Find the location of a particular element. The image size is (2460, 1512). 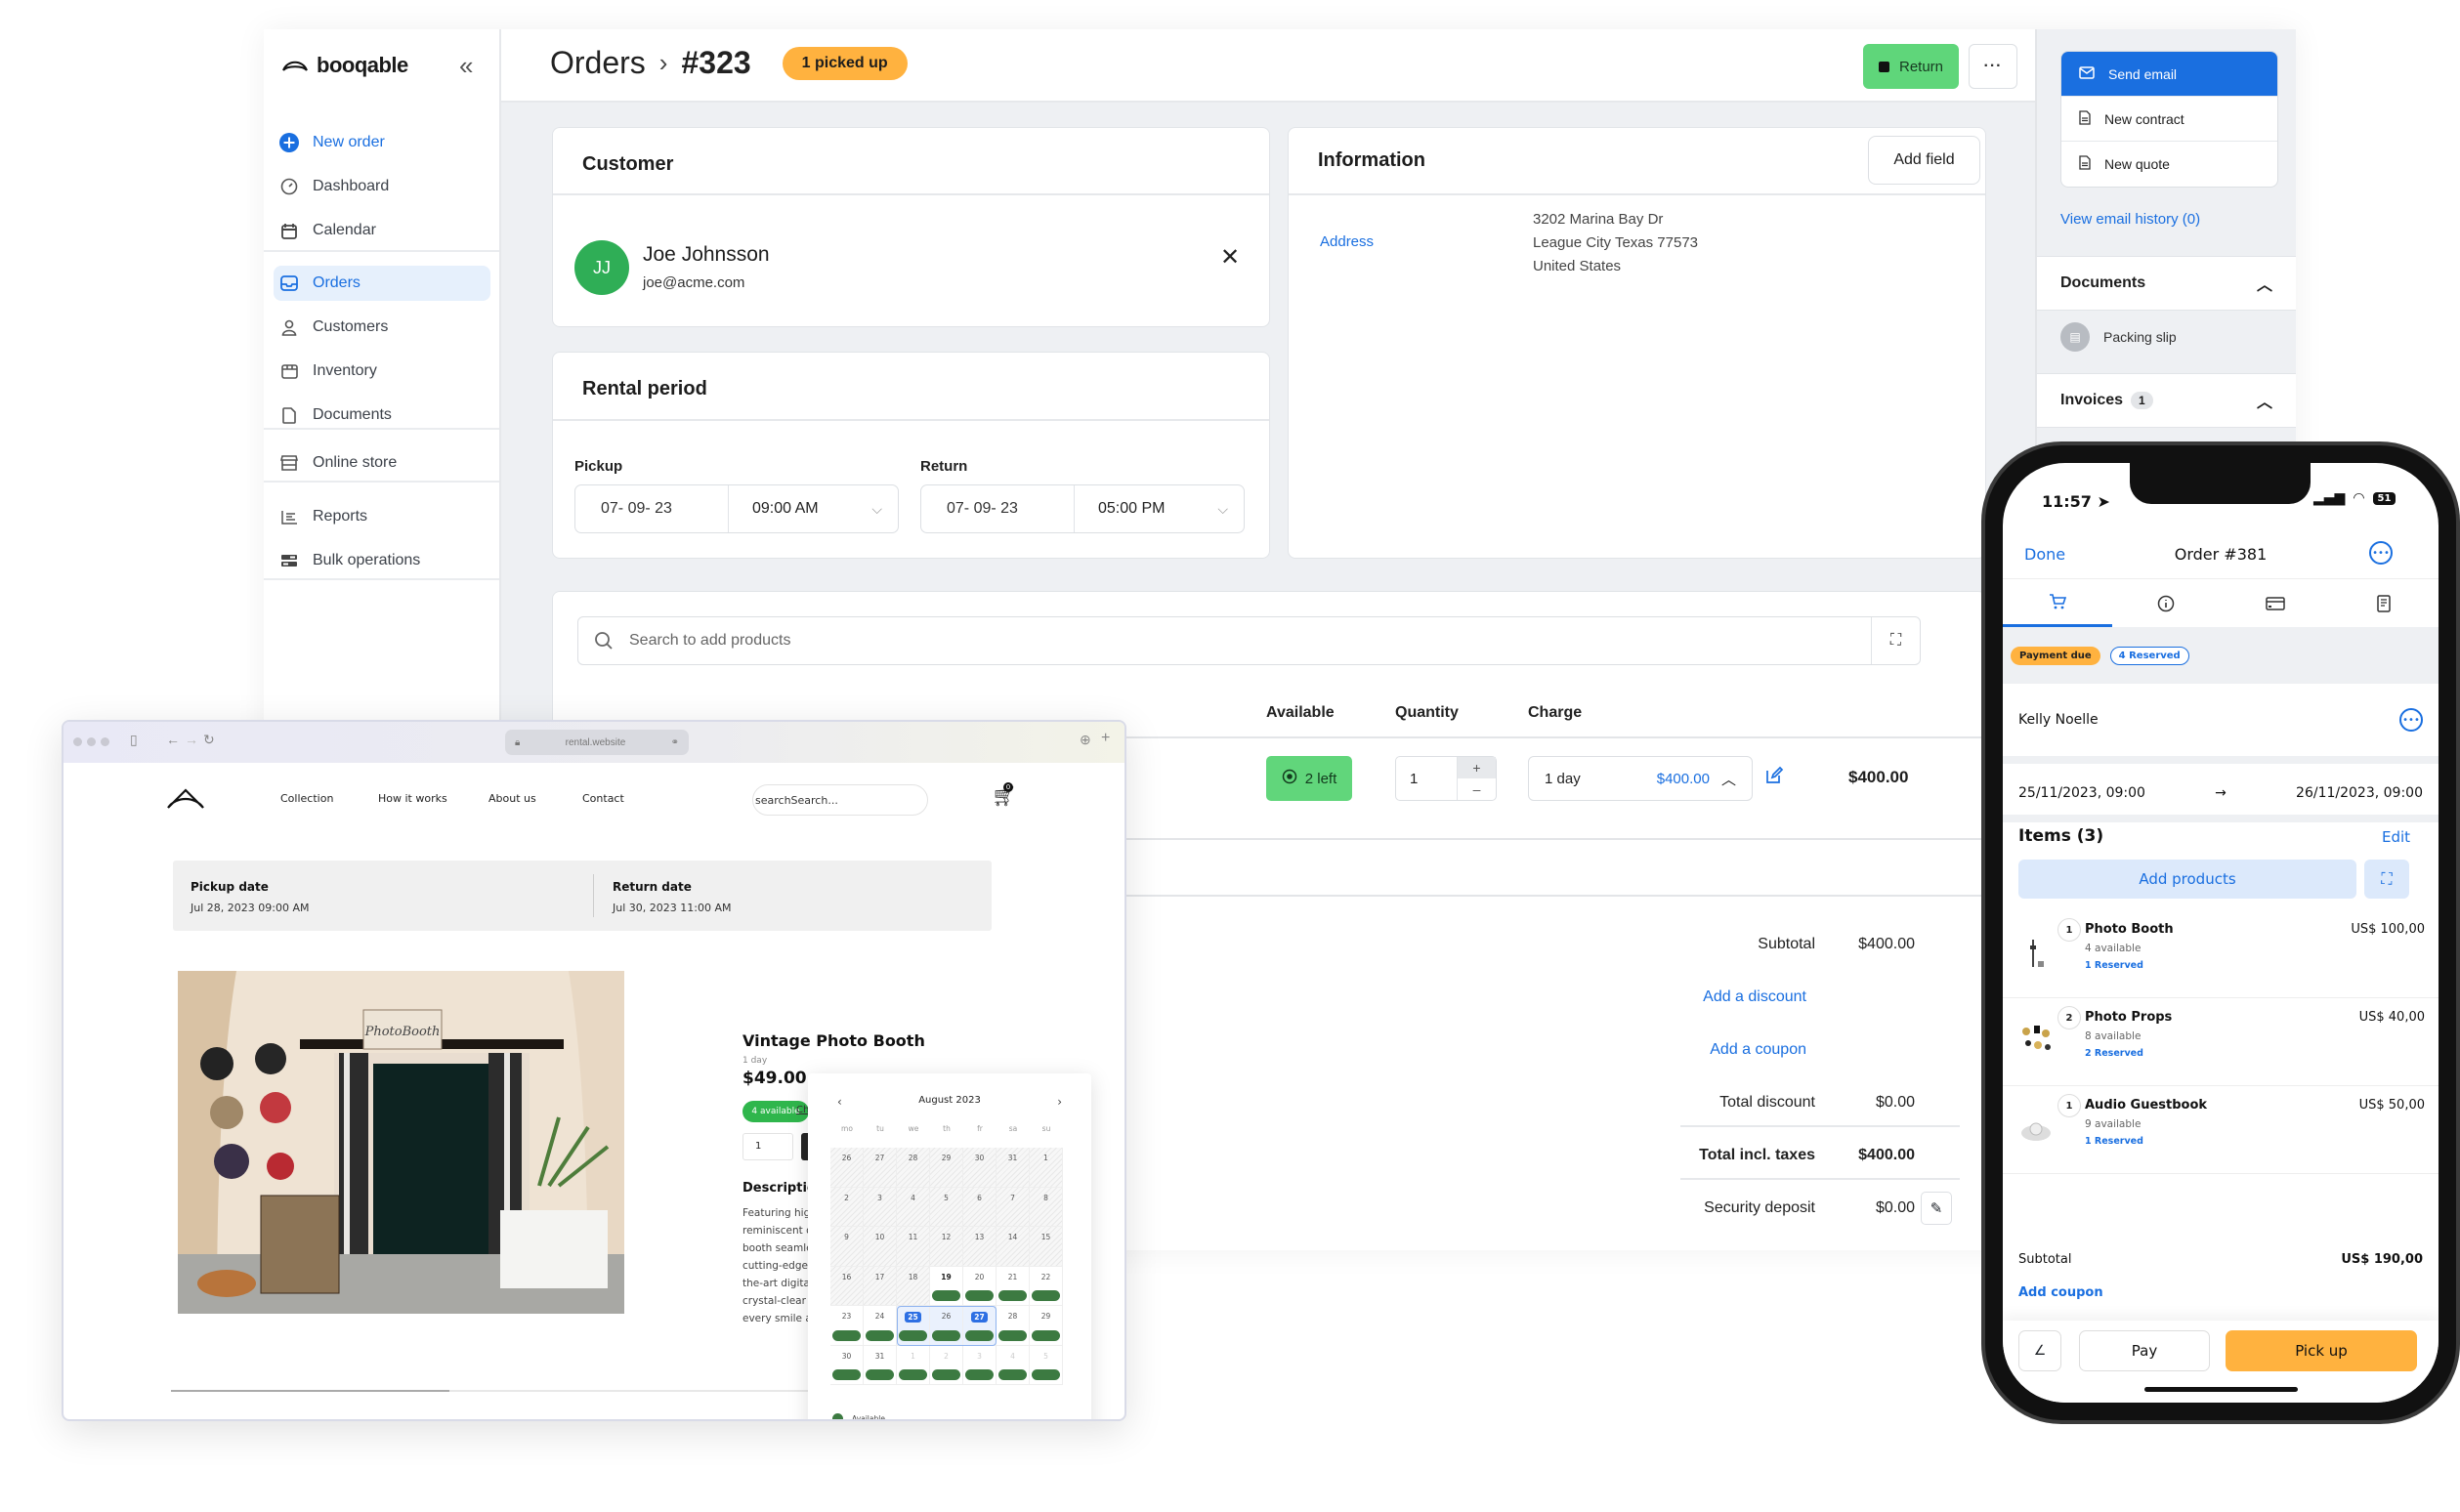

return-date-input: 07- 09- 23 is located at coordinates (998, 508).